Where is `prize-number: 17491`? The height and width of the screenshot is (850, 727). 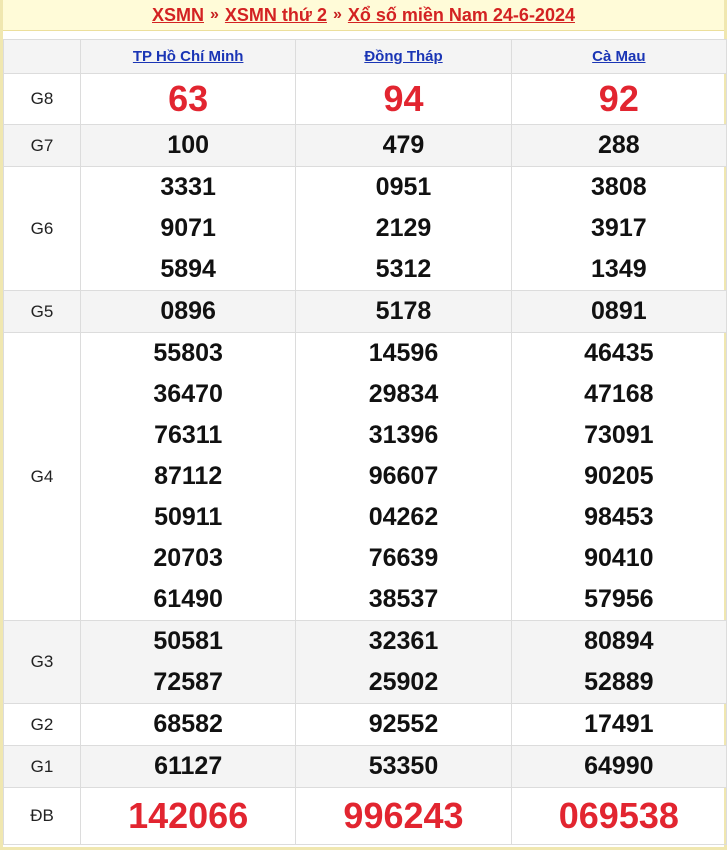 prize-number: 17491 is located at coordinates (619, 724).